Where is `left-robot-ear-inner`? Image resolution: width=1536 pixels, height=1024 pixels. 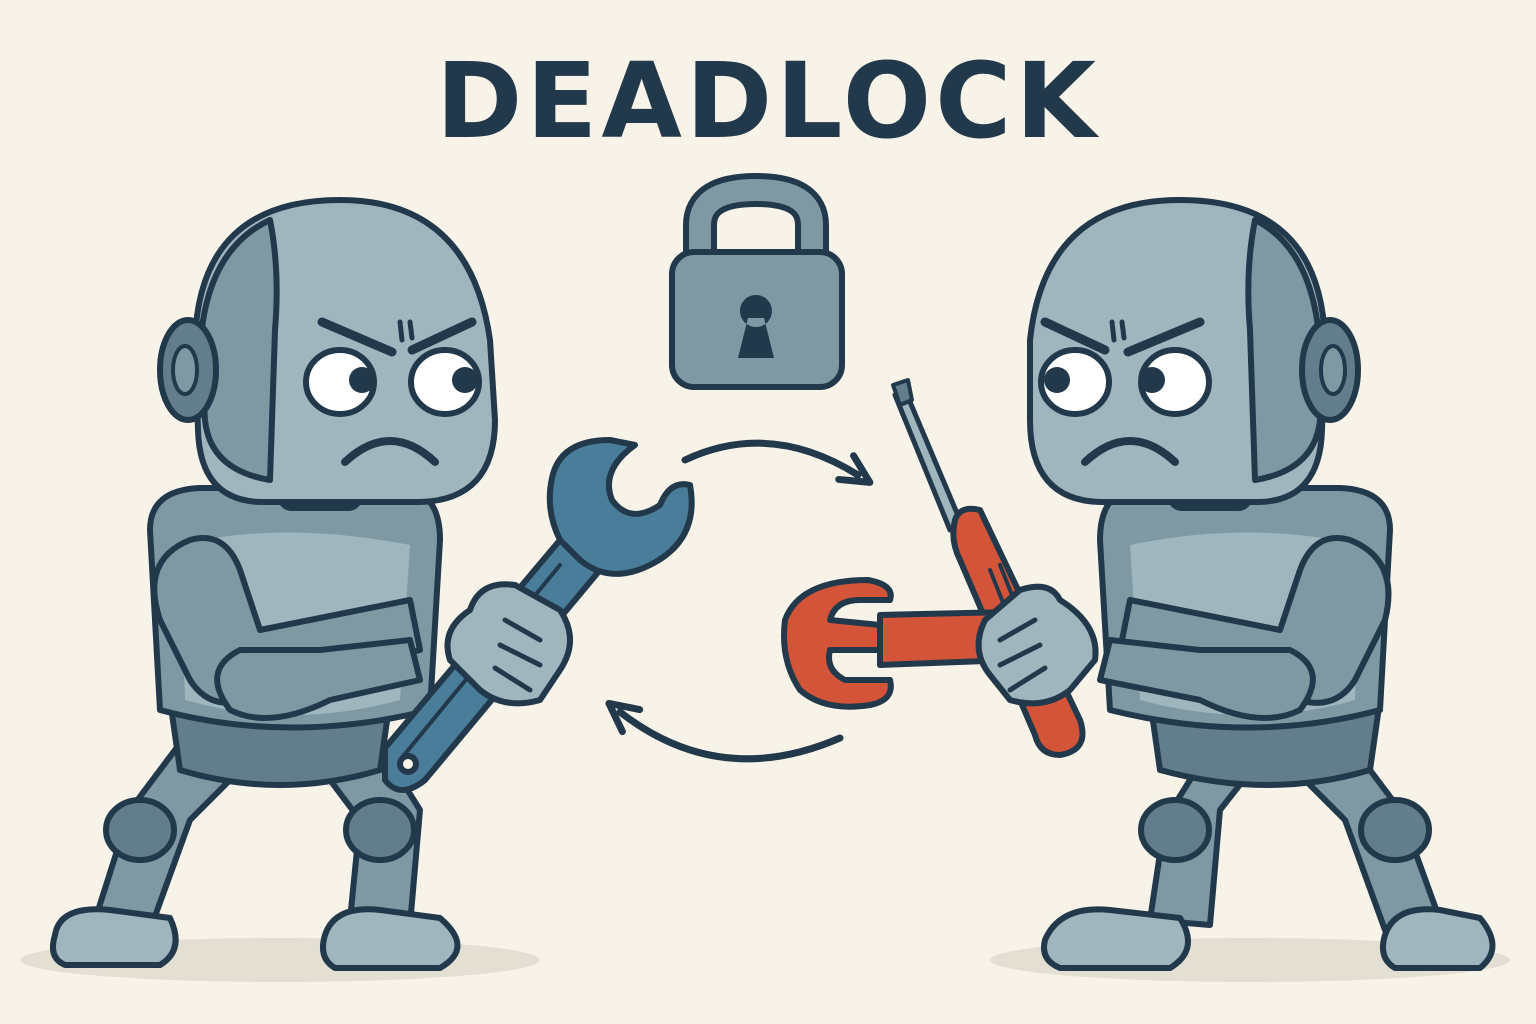
left-robot-ear-inner is located at coordinates (185, 370).